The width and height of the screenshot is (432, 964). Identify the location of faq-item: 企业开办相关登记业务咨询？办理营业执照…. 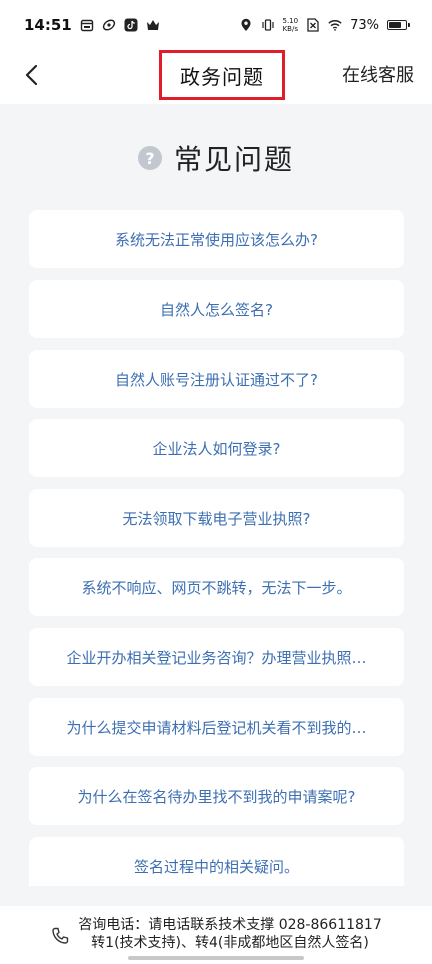
(216, 657).